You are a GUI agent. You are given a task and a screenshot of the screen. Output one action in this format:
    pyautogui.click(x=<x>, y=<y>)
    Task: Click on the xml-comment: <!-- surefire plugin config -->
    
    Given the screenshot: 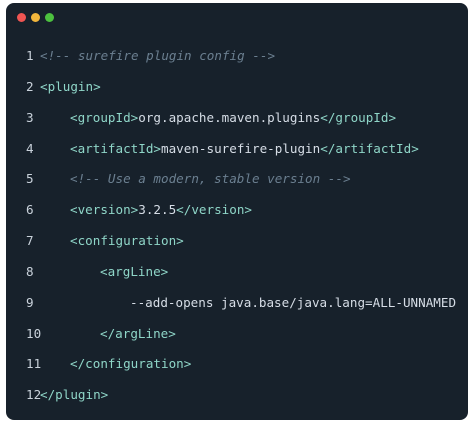 What is the action you would take?
    pyautogui.click(x=158, y=55)
    